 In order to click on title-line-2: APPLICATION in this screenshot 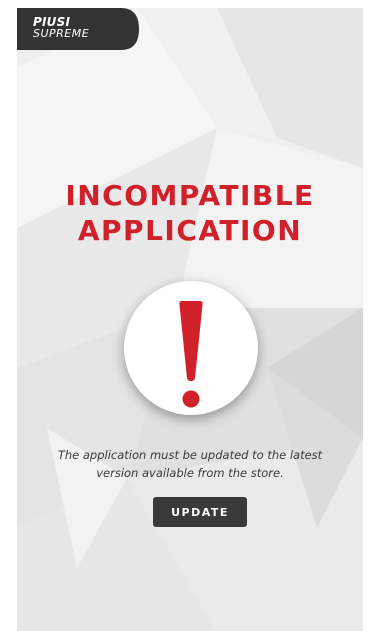, I will do `click(190, 230)`.